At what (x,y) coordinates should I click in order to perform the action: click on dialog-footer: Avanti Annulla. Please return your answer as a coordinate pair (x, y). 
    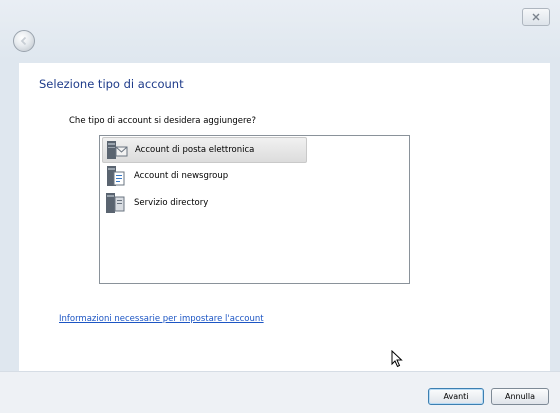
    Looking at the image, I should click on (280, 392).